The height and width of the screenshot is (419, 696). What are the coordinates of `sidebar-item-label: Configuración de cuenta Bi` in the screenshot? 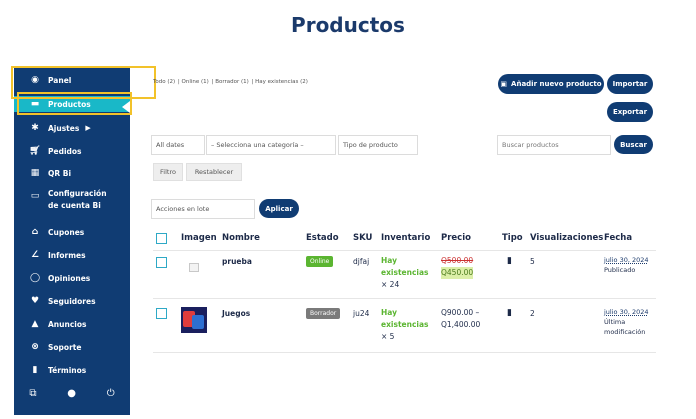 It's located at (77, 199).